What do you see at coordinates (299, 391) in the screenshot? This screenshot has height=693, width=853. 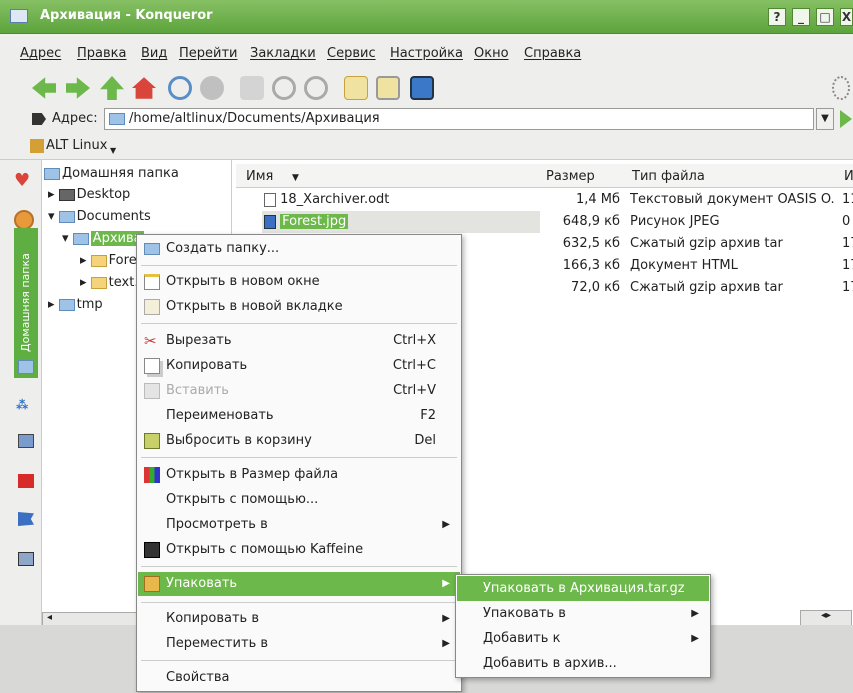 I see `menu-item-paste: Вставить Ctrl+V` at bounding box center [299, 391].